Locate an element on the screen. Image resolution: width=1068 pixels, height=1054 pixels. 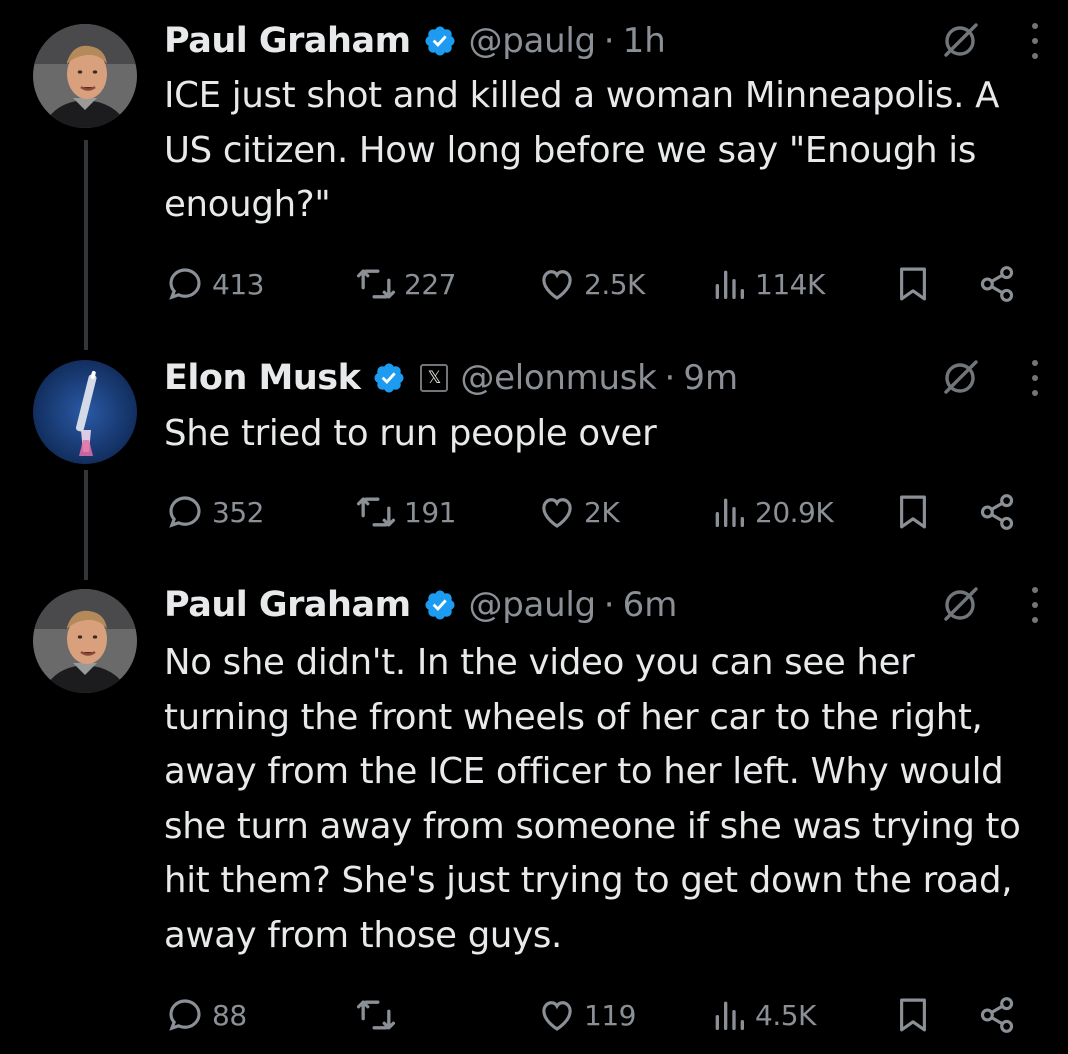
views-count: 4.5K is located at coordinates (785, 1015).